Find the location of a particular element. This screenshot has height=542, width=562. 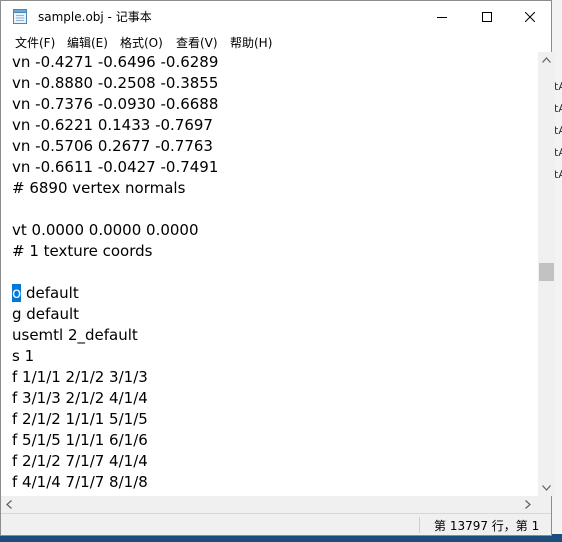

text-line: g default is located at coordinates (46, 314).